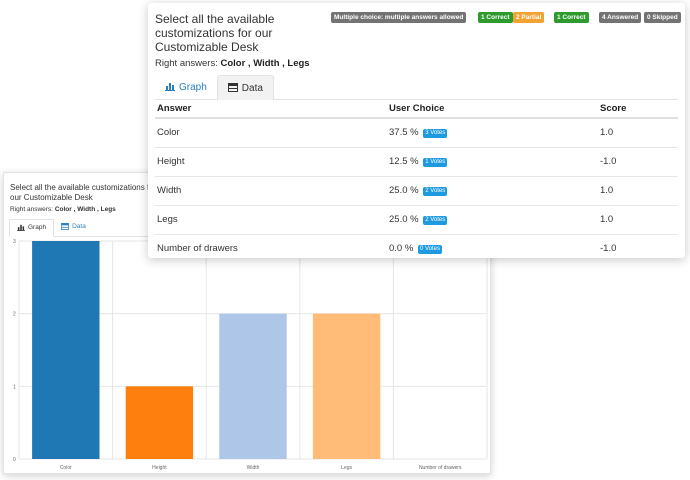  I want to click on choice-cell: 12.5 % 1 Votes, so click(492, 162).